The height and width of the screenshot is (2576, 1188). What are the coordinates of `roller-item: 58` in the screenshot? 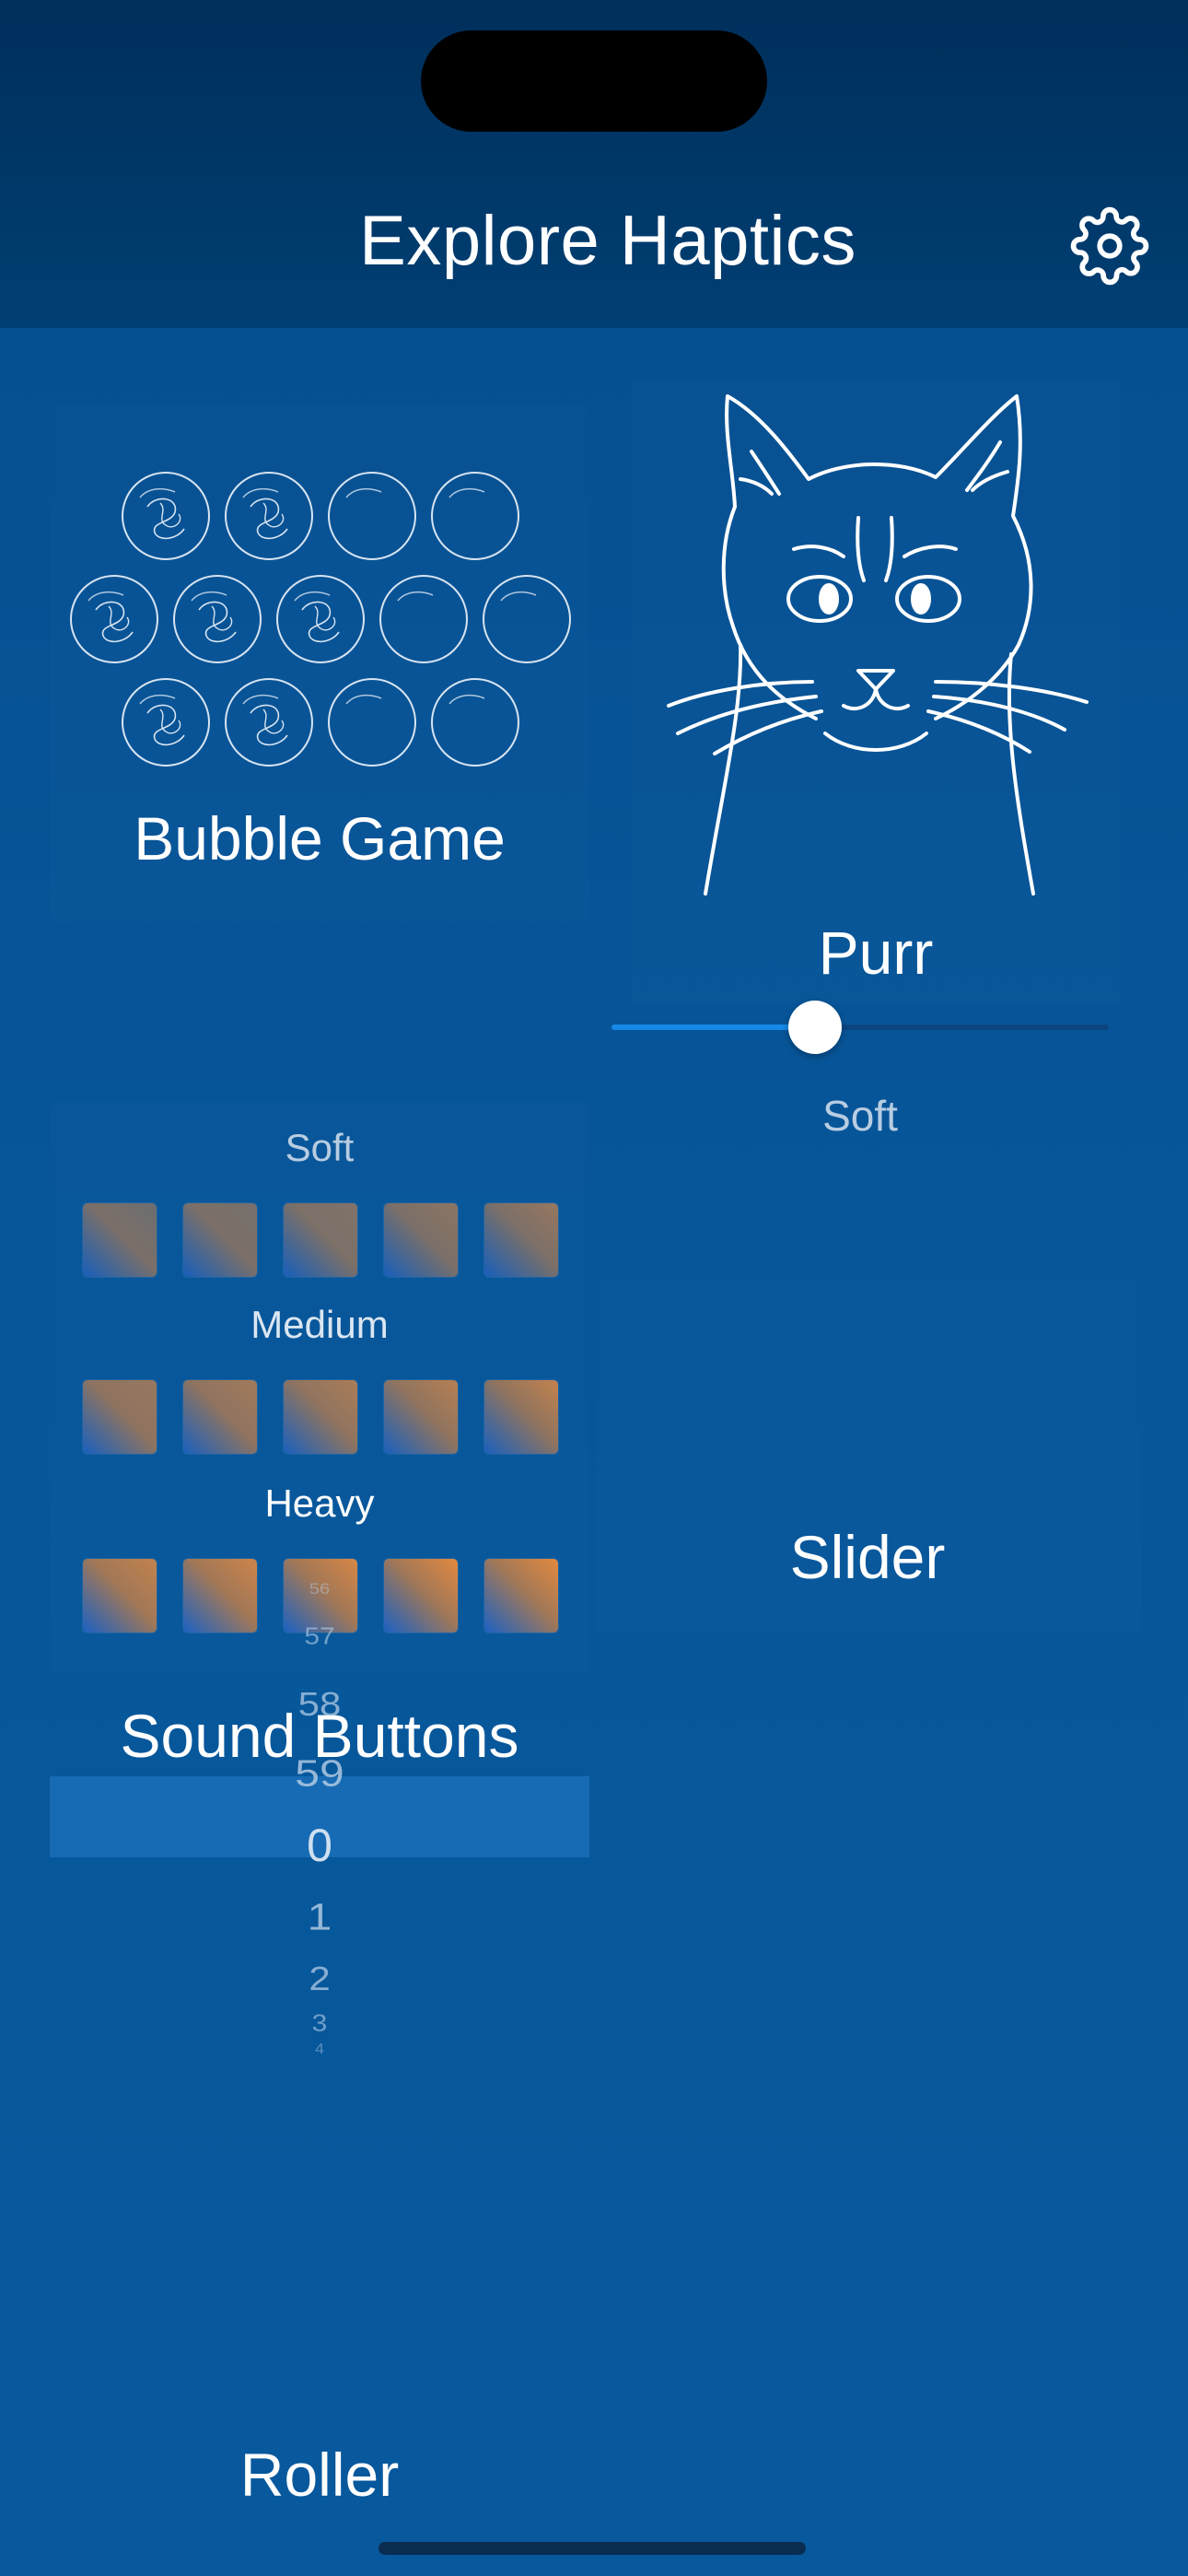 It's located at (319, 1705).